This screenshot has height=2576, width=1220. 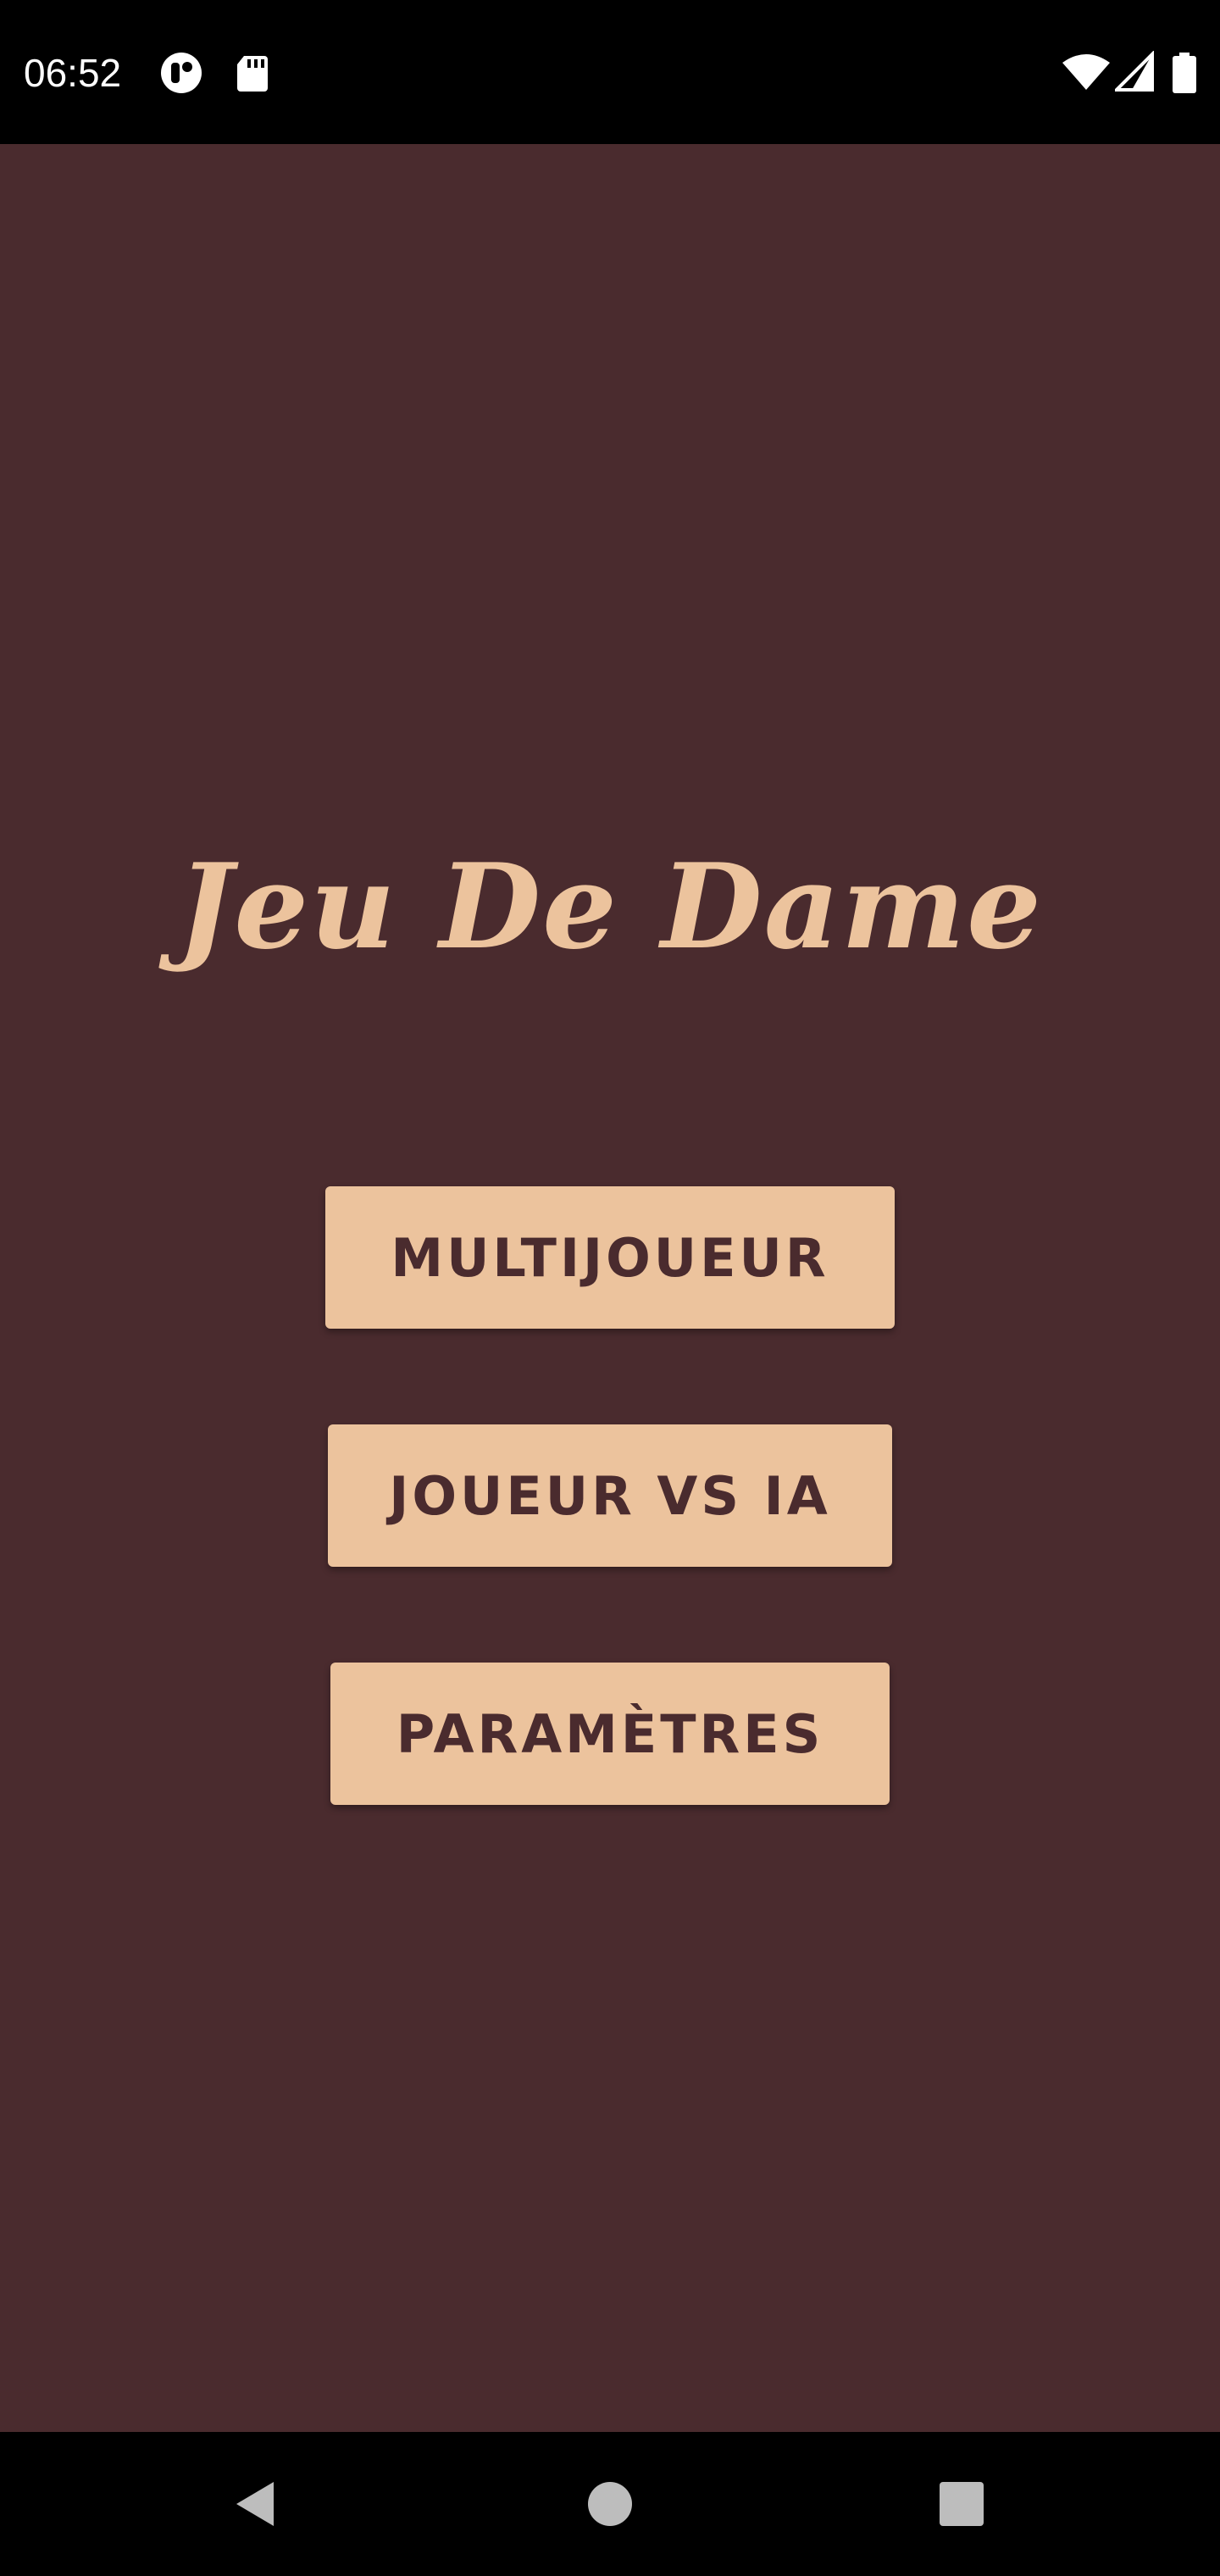 What do you see at coordinates (255, 2504) in the screenshot?
I see `back-icon` at bounding box center [255, 2504].